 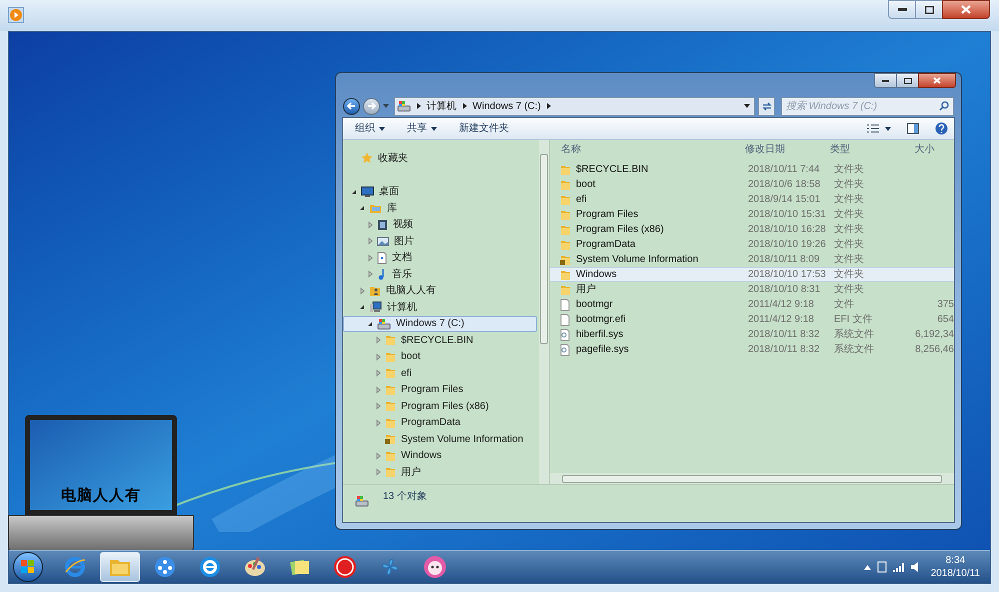 I want to click on toolbar-button: 组织, so click(x=370, y=129).